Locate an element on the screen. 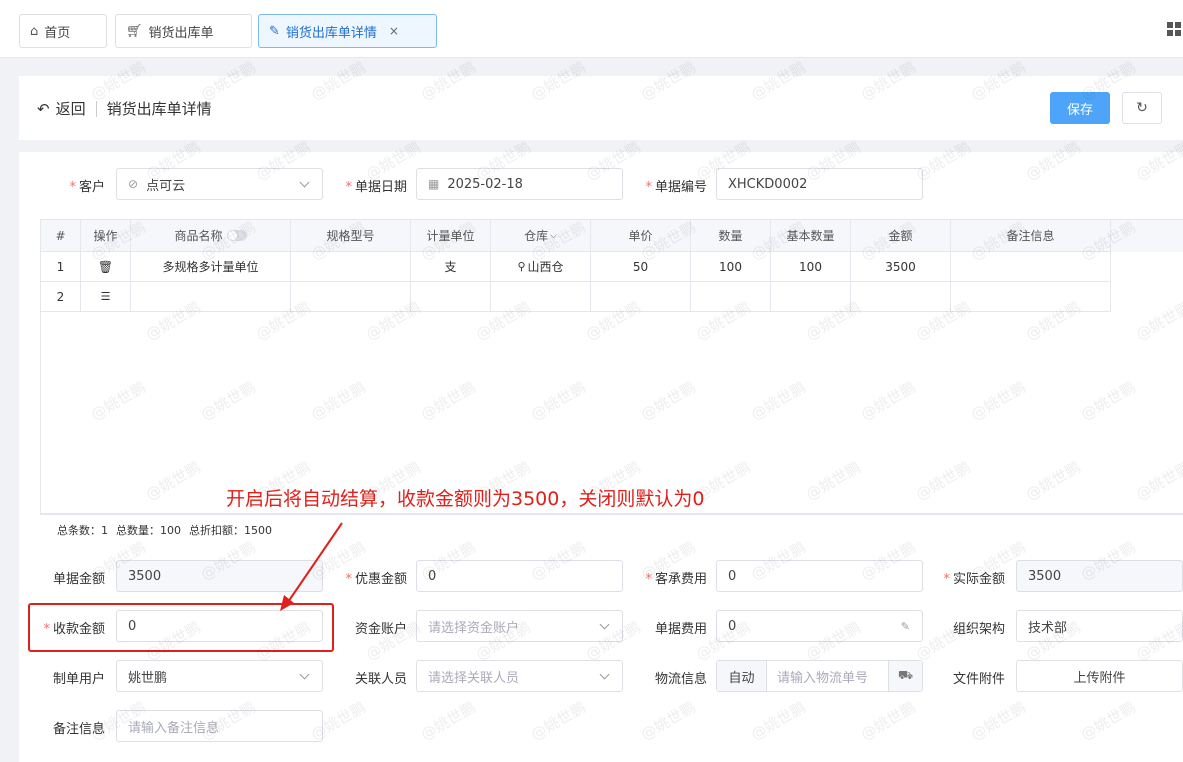 Image resolution: width=1183 pixels, height=762 pixels. col-index: # is located at coordinates (61, 236).